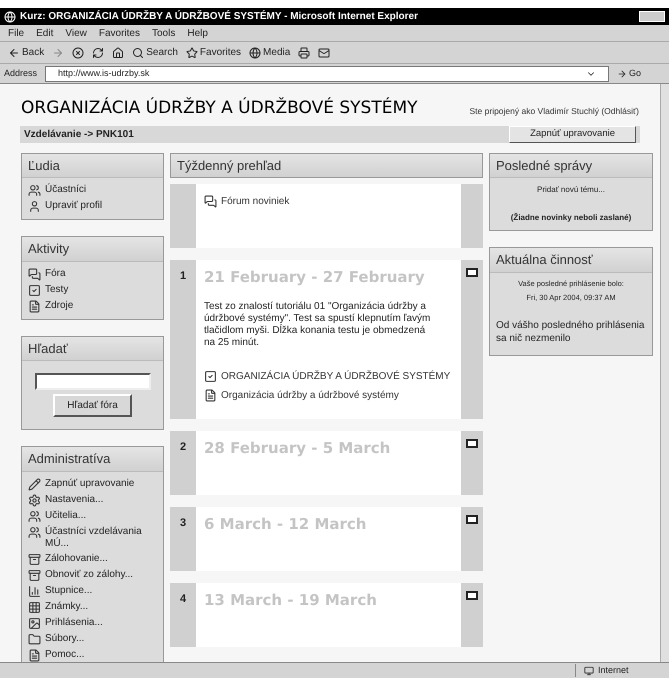  What do you see at coordinates (78, 52) in the screenshot?
I see `stop-icon` at bounding box center [78, 52].